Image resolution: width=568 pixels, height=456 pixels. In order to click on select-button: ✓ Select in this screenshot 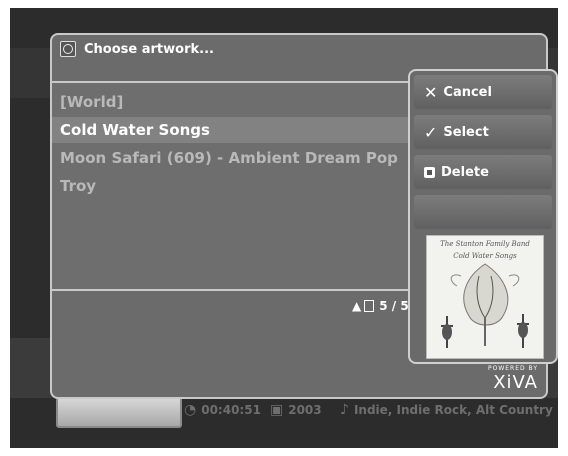, I will do `click(483, 132)`.